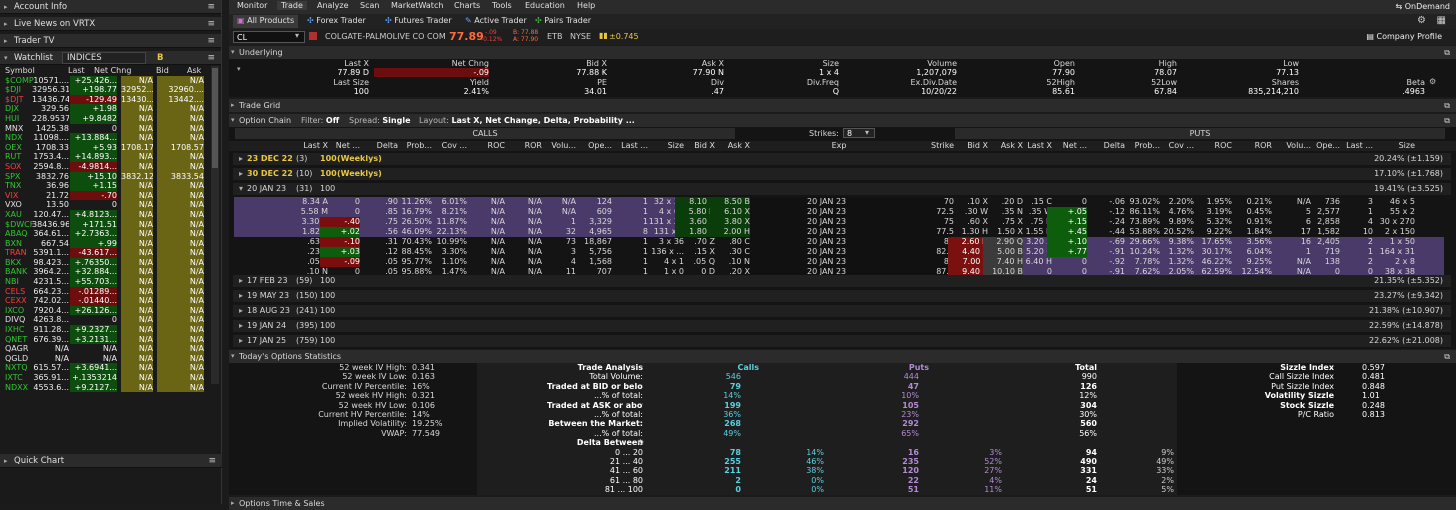 Image resolution: width=1456 pixels, height=510 pixels. Describe the element at coordinates (112, 71) in the screenshot. I see `col-net-chng: Net Chng` at that location.